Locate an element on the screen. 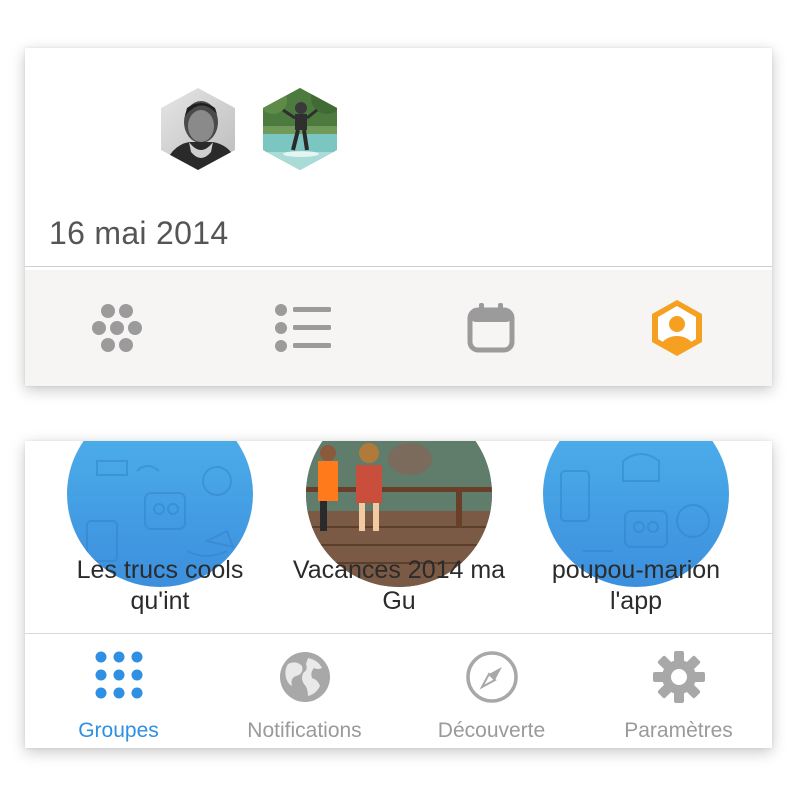 Image resolution: width=800 pixels, height=800 pixels. gear-icon is located at coordinates (678, 677).